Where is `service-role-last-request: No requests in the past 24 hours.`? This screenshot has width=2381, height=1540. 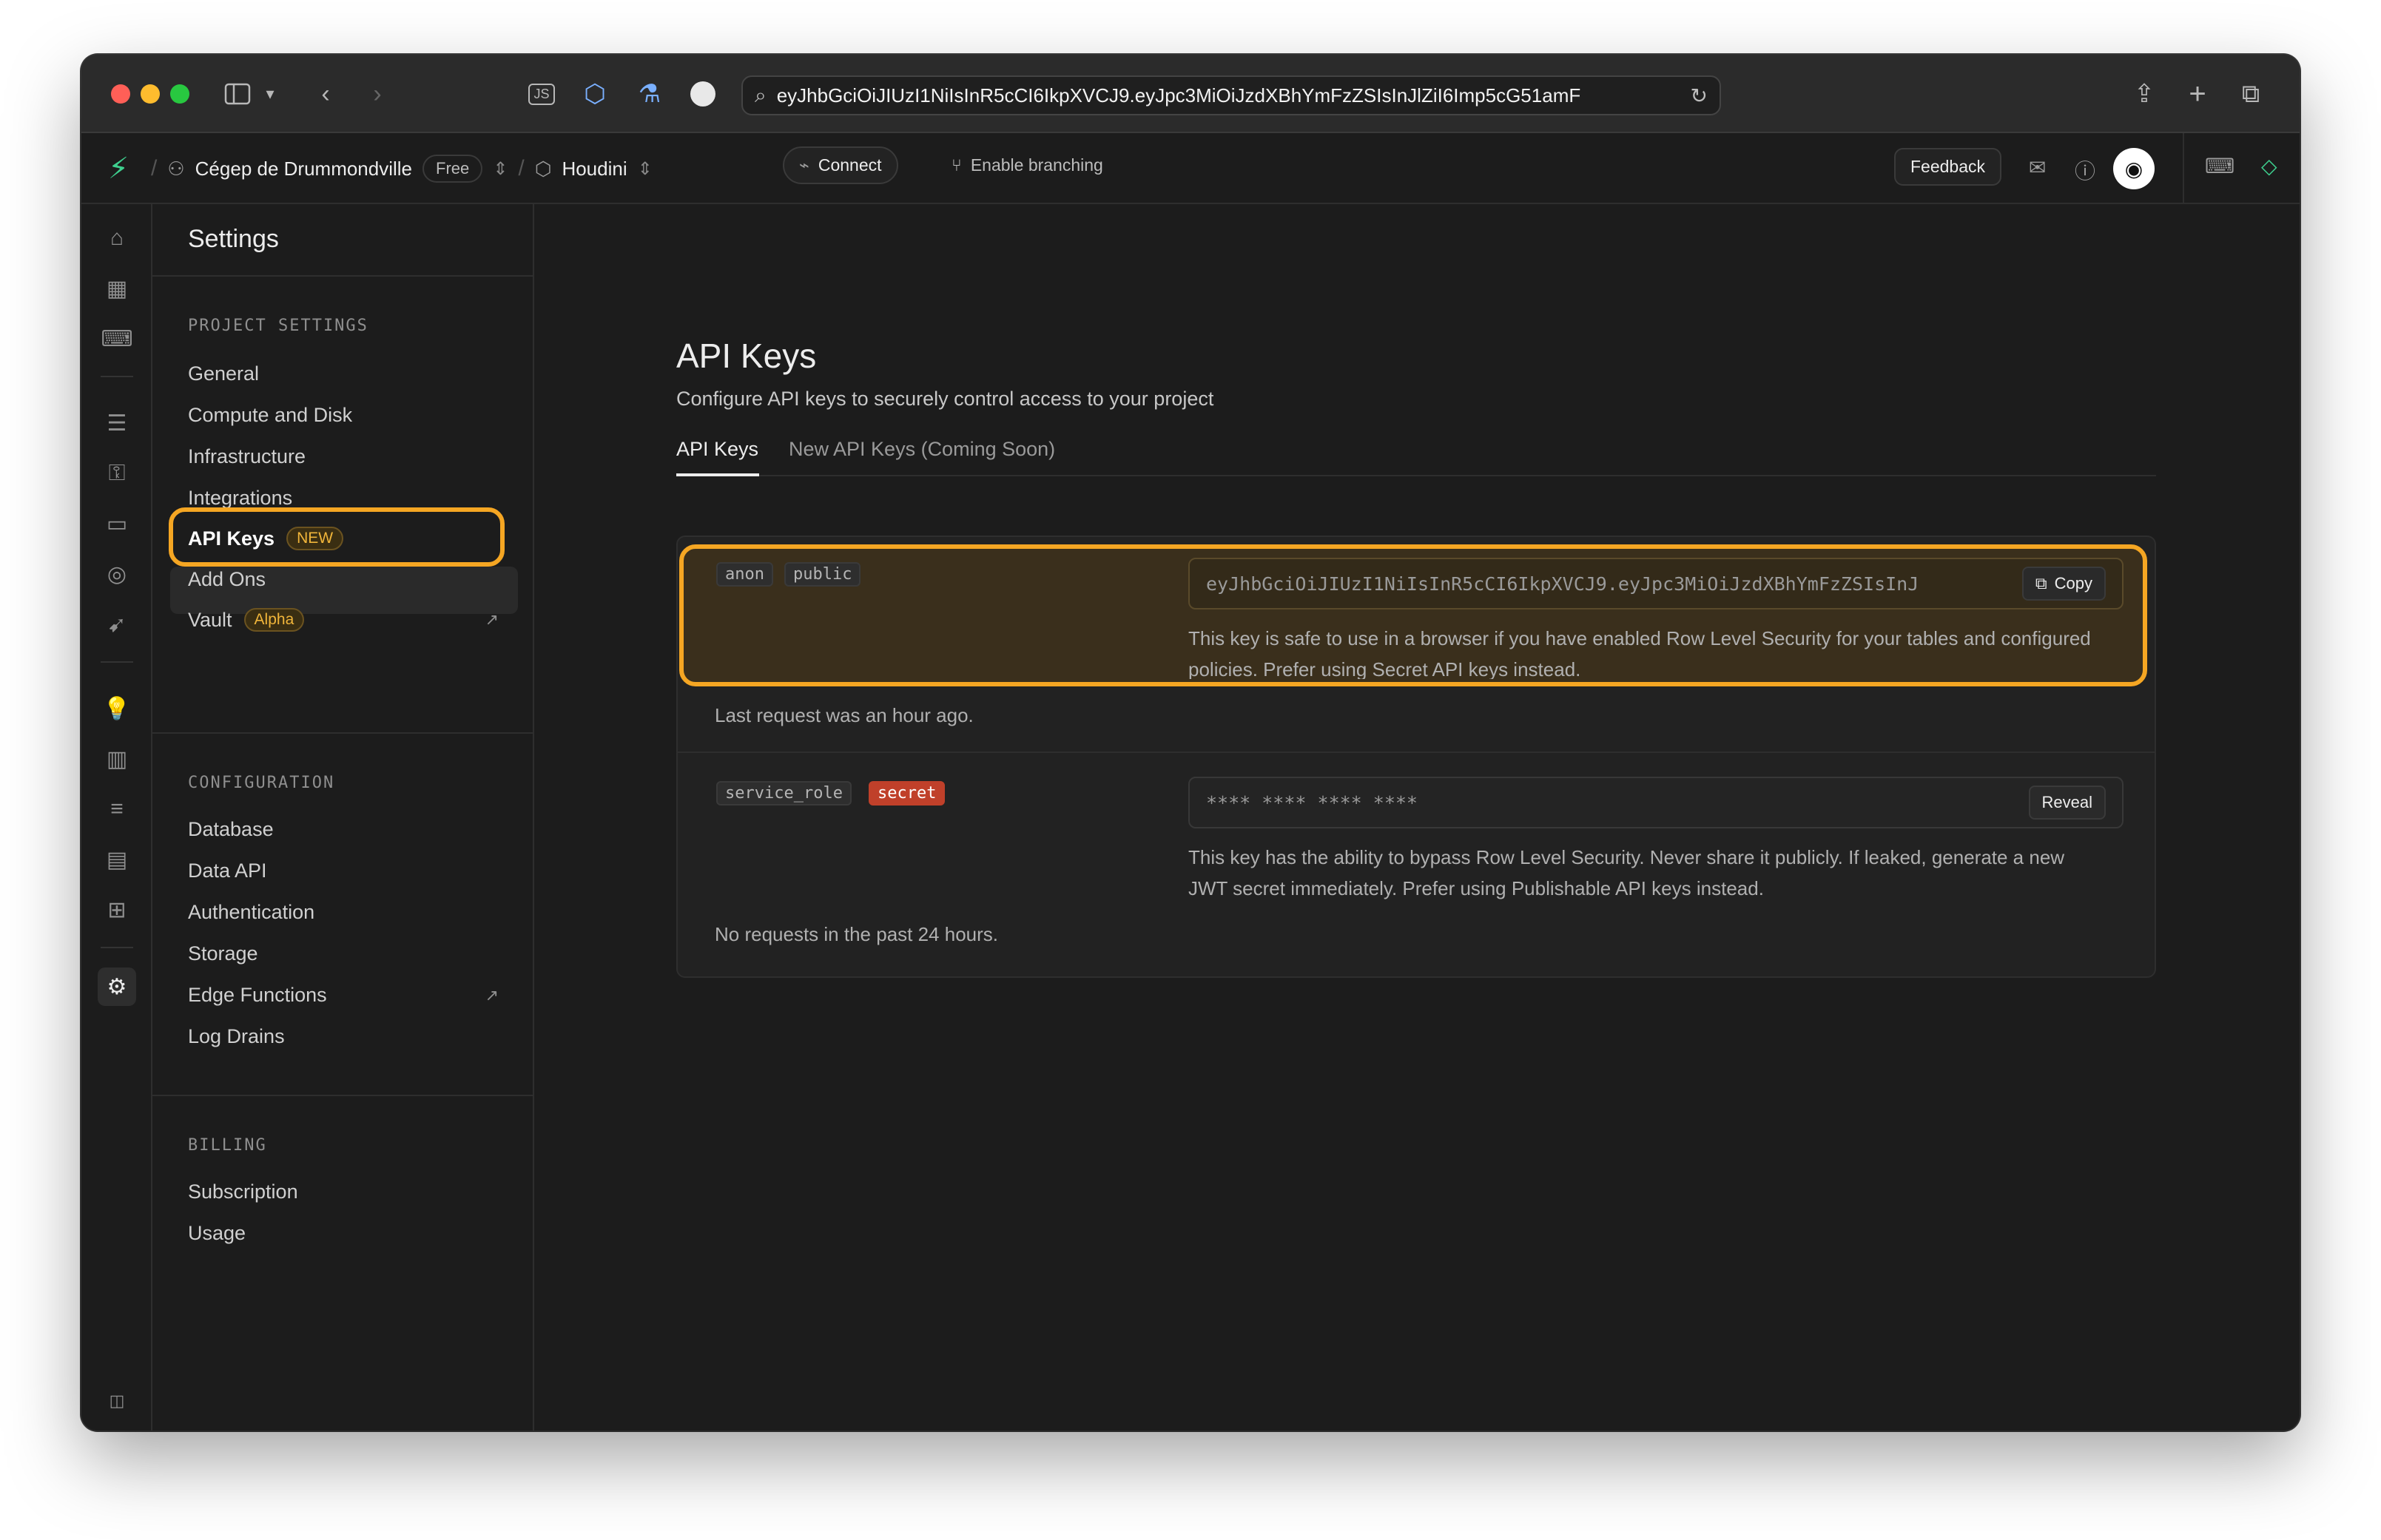 service-role-last-request: No requests in the past 24 hours. is located at coordinates (857, 934).